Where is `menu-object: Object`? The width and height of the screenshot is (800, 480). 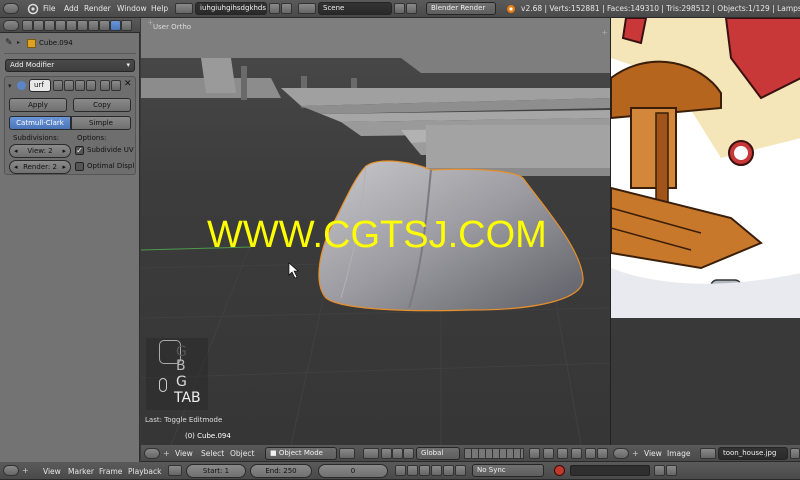 menu-object: Object is located at coordinates (242, 453).